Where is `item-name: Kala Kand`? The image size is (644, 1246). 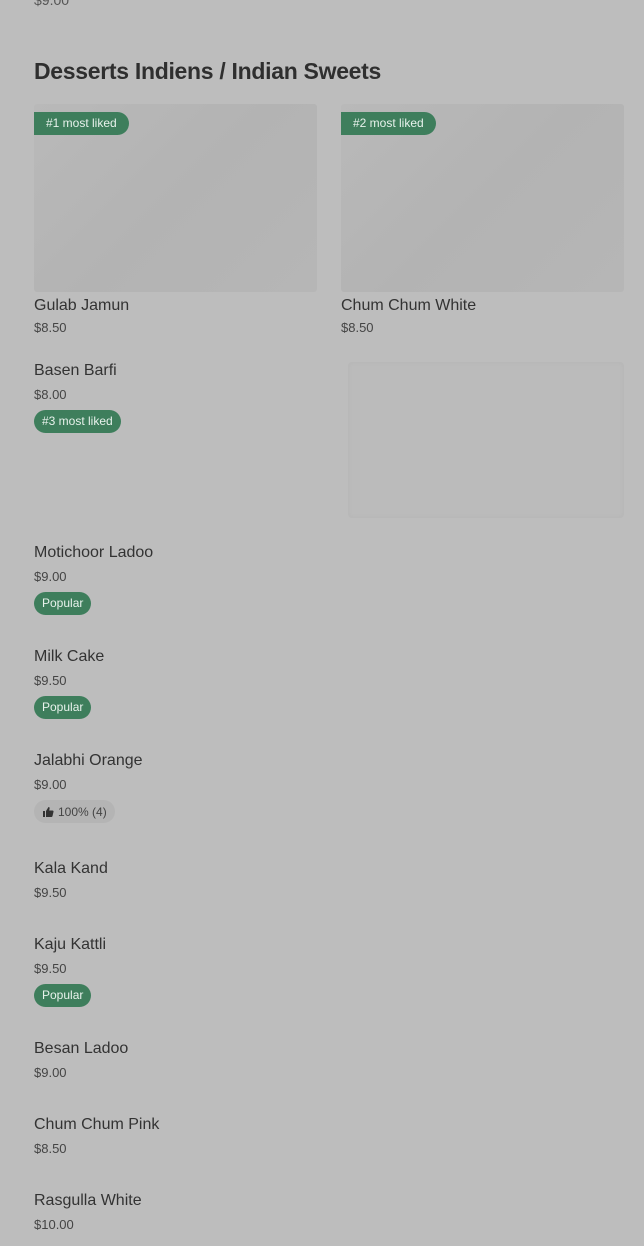
item-name: Kala Kand is located at coordinates (71, 868).